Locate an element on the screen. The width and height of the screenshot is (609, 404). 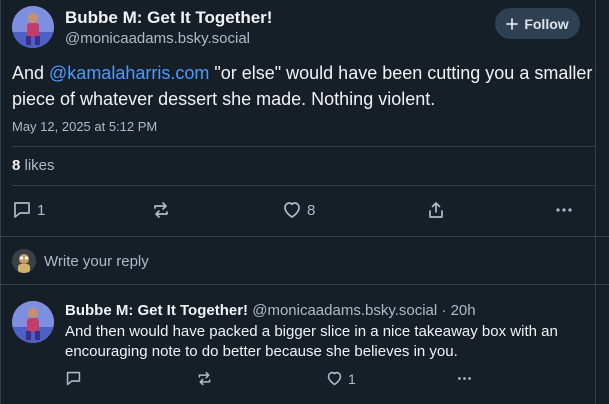
repost-button is located at coordinates (161, 210).